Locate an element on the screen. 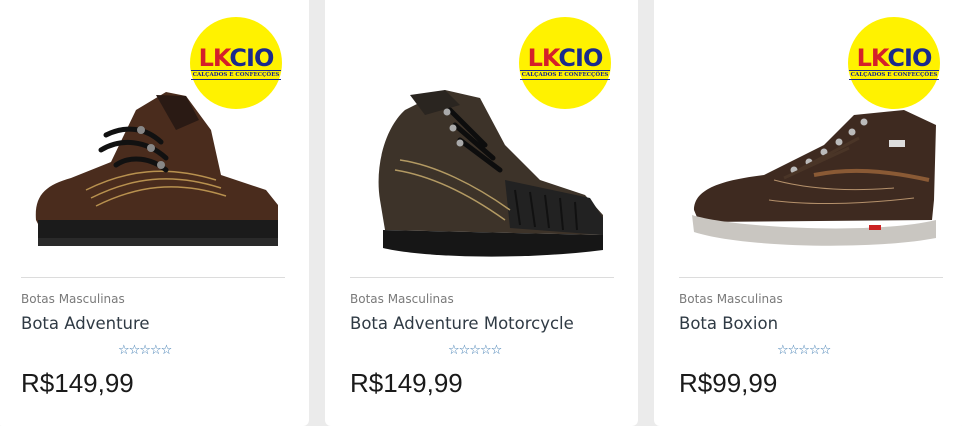 The image size is (962, 426). product-title: Bota Boxion is located at coordinates (728, 323).